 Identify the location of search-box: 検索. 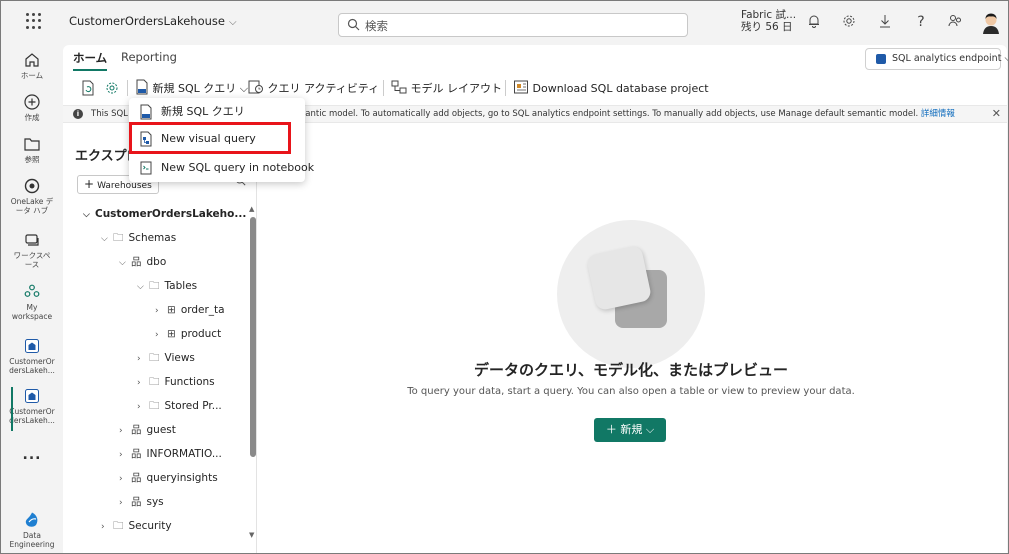
(513, 25).